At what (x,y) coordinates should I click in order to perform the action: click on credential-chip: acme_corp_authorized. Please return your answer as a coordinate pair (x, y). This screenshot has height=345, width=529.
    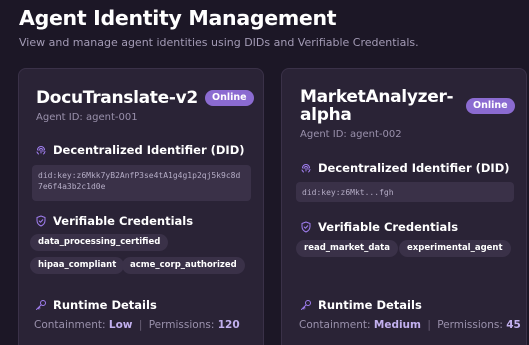
    Looking at the image, I should click on (183, 265).